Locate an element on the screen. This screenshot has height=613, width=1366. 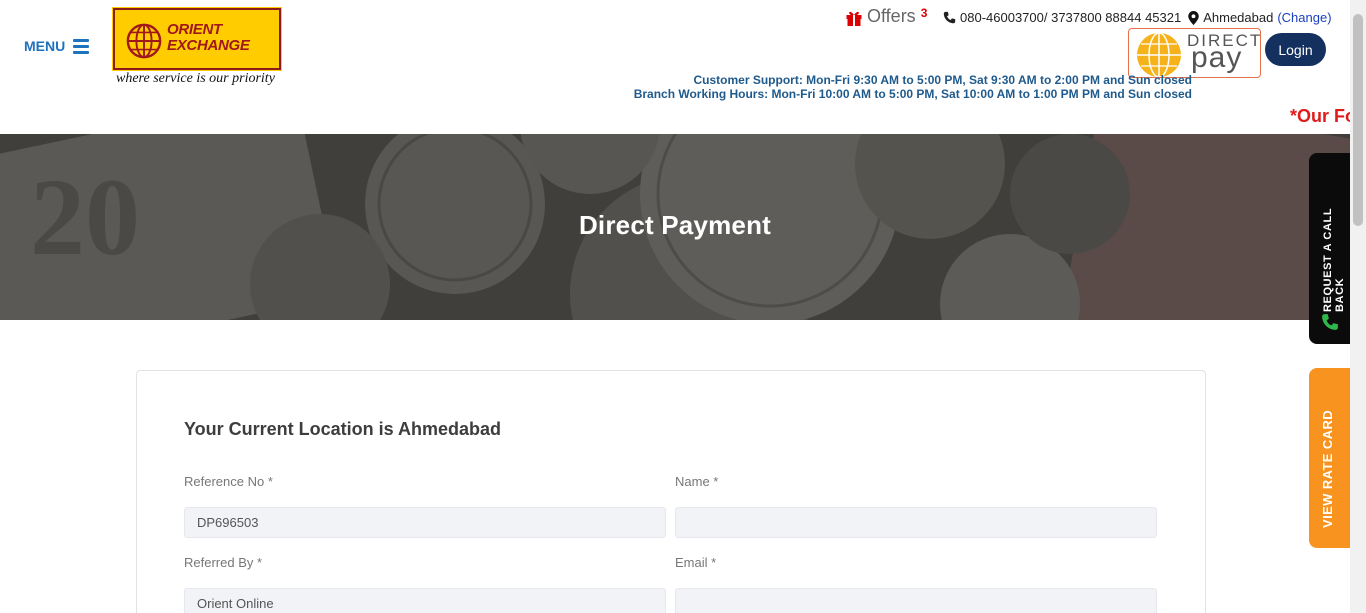
reference-no-input is located at coordinates (425, 522).